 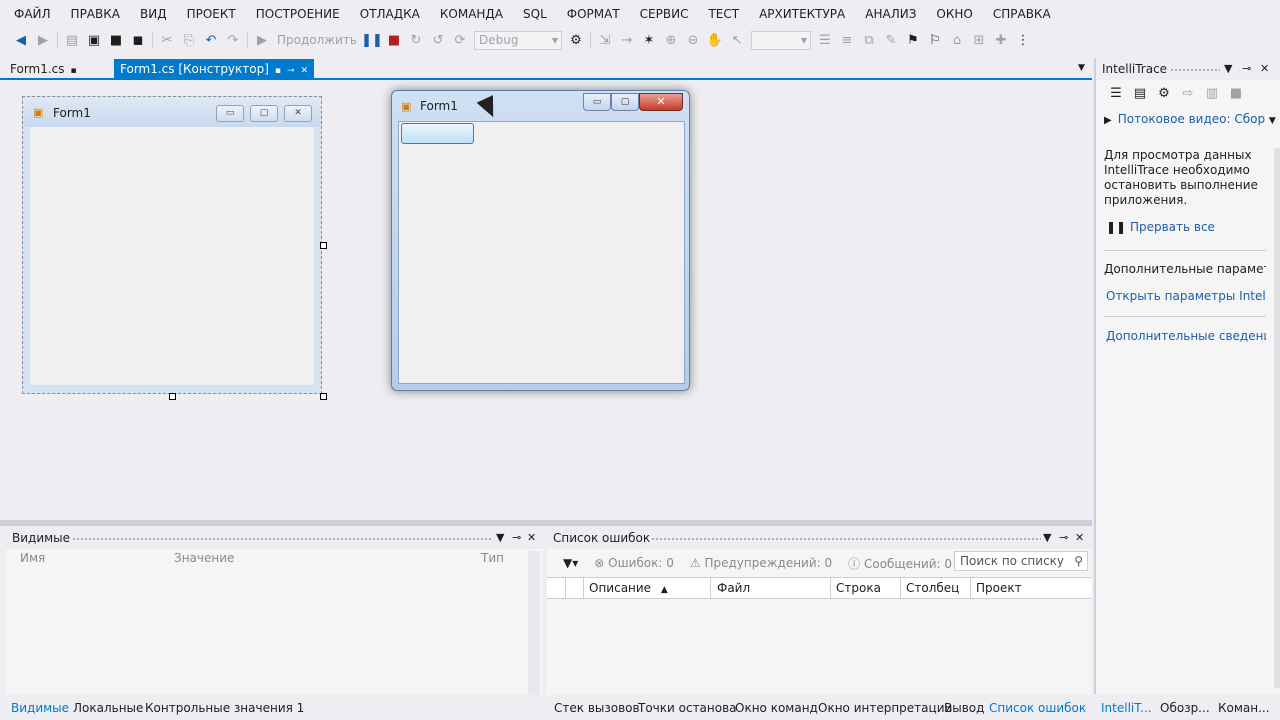 I want to click on running-form-window: ▣ Form1 ▭ ▢ ✕, so click(x=540, y=240).